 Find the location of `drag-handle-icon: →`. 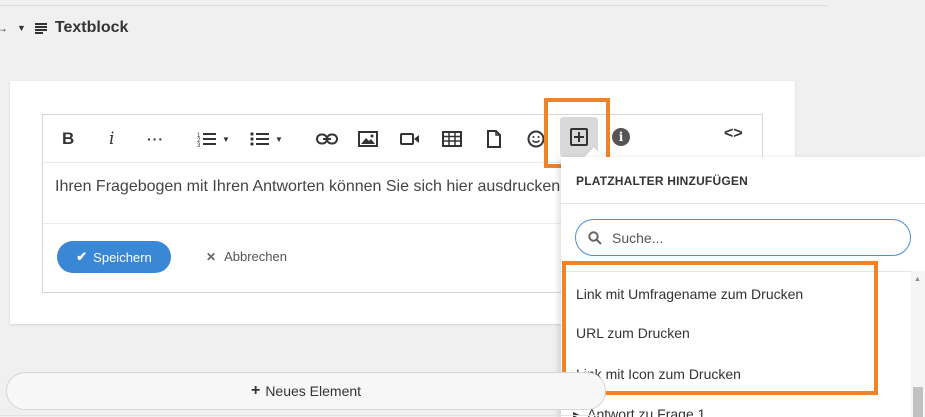

drag-handle-icon: → is located at coordinates (4, 28).